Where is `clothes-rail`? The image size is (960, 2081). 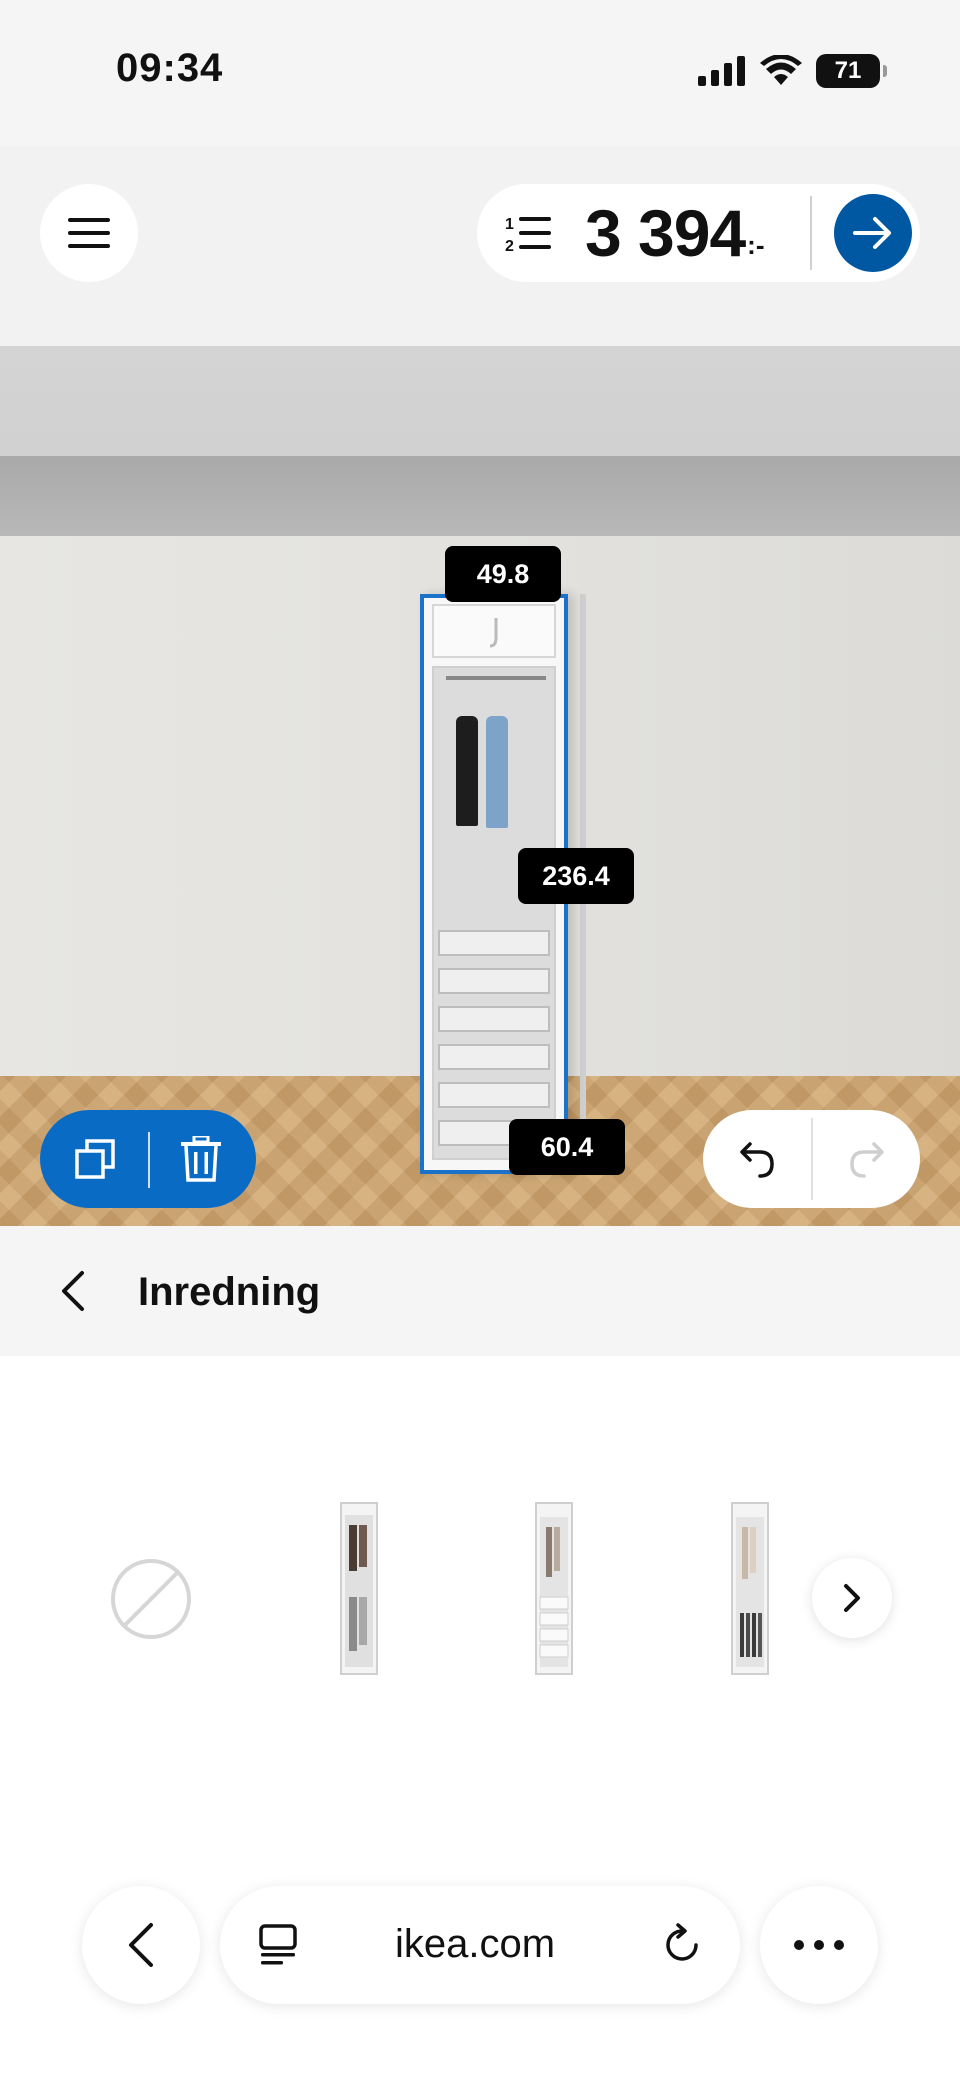 clothes-rail is located at coordinates (496, 678).